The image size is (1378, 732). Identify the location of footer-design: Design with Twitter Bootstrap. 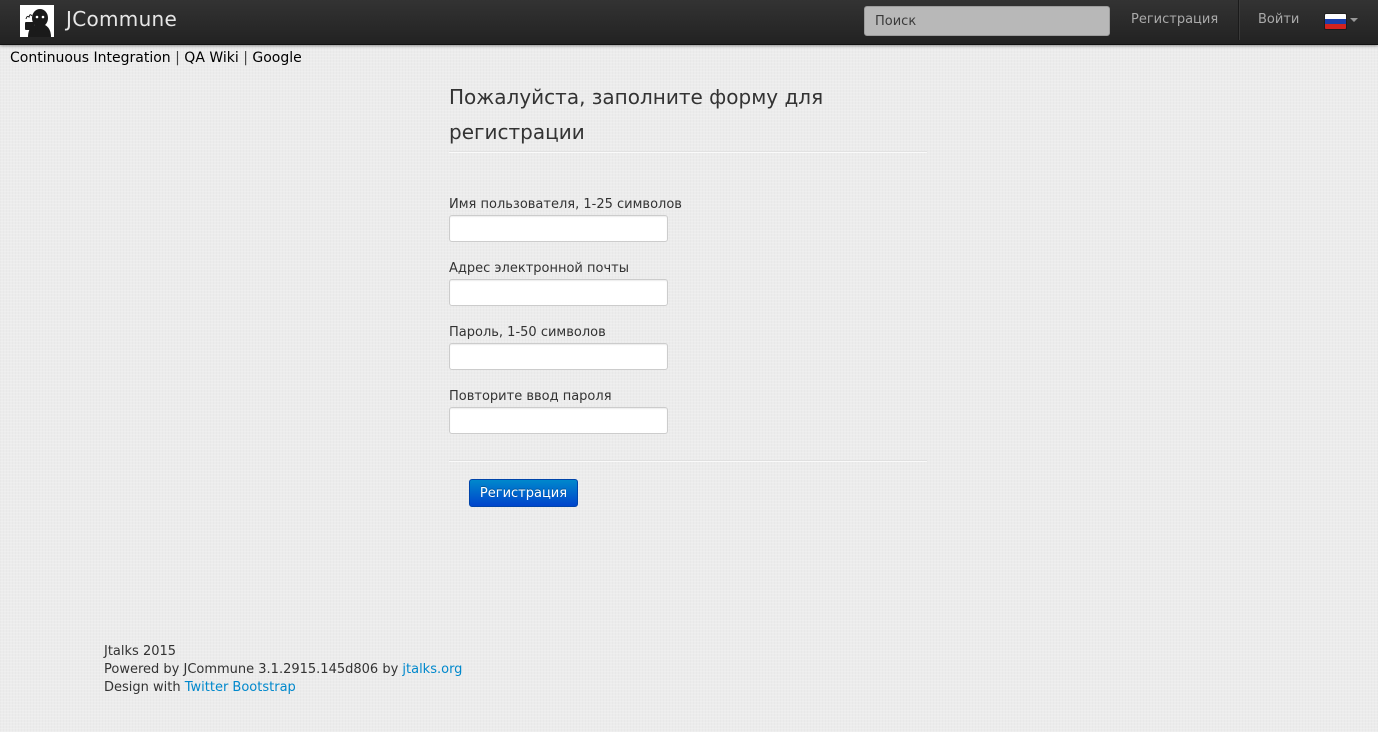
(283, 688).